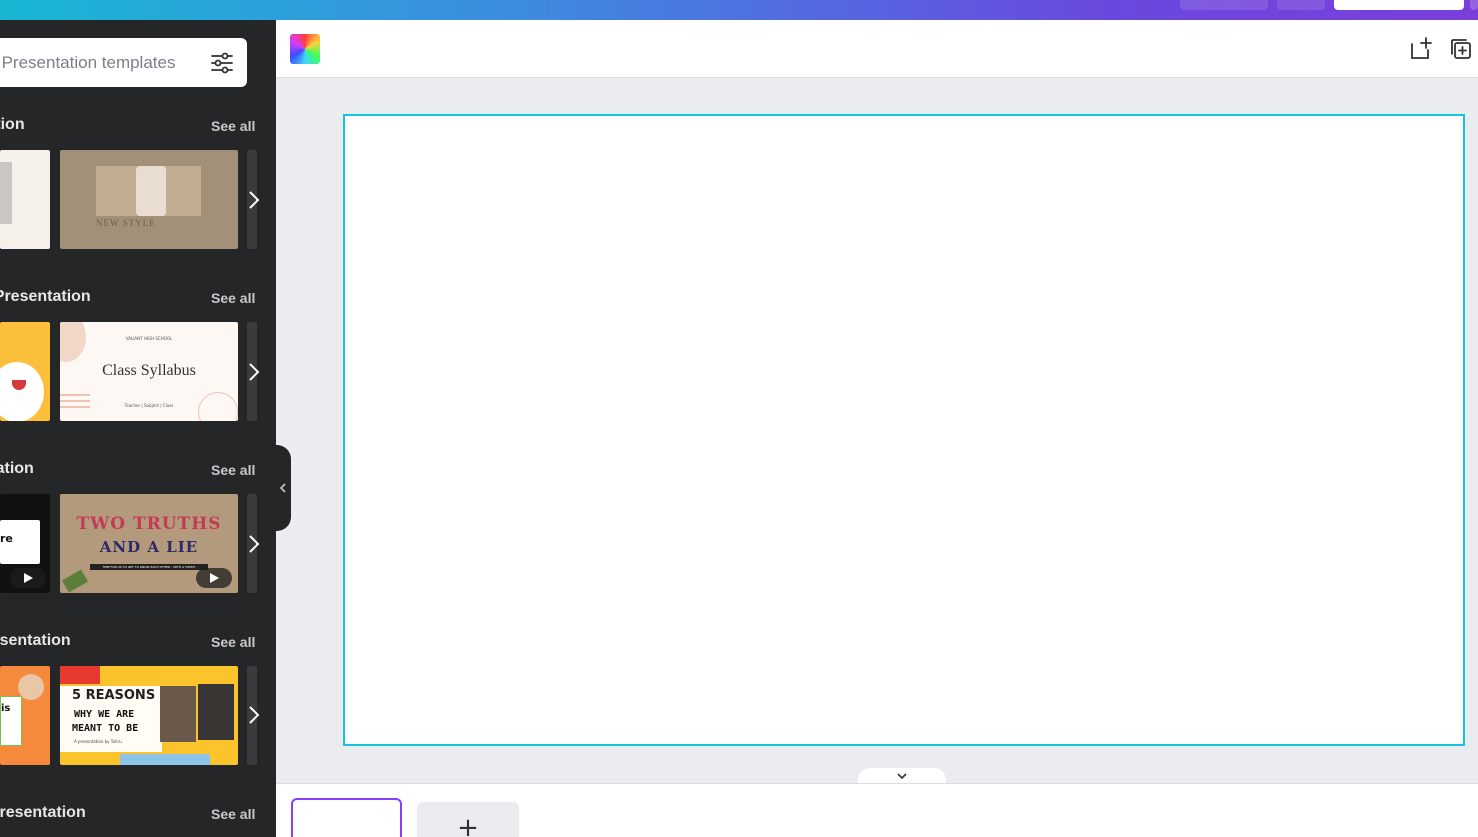  What do you see at coordinates (233, 814) in the screenshot?
I see `see-all-brainstorm: See all` at bounding box center [233, 814].